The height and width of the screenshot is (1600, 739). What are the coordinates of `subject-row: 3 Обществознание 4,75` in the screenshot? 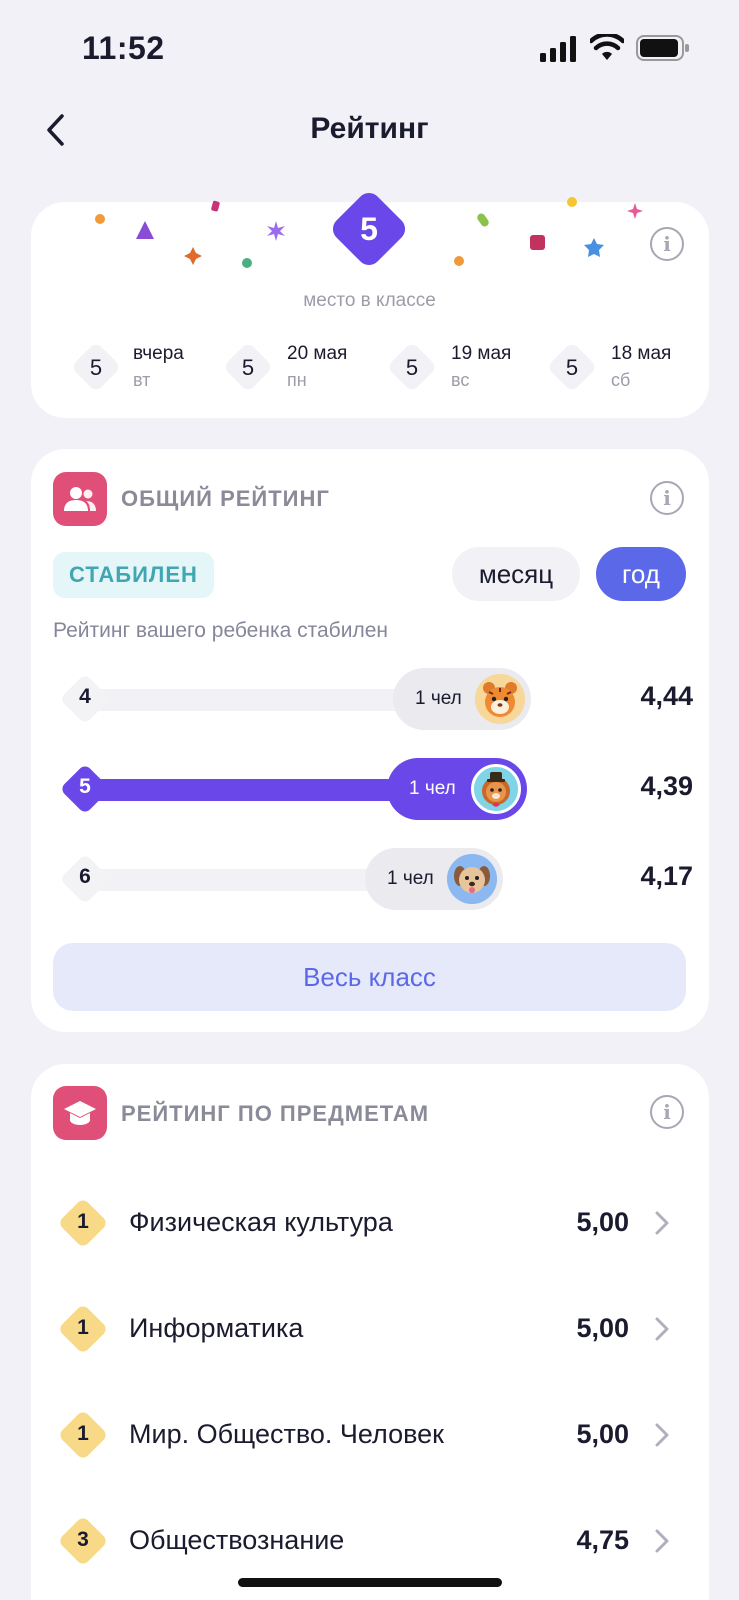 It's located at (373, 1541).